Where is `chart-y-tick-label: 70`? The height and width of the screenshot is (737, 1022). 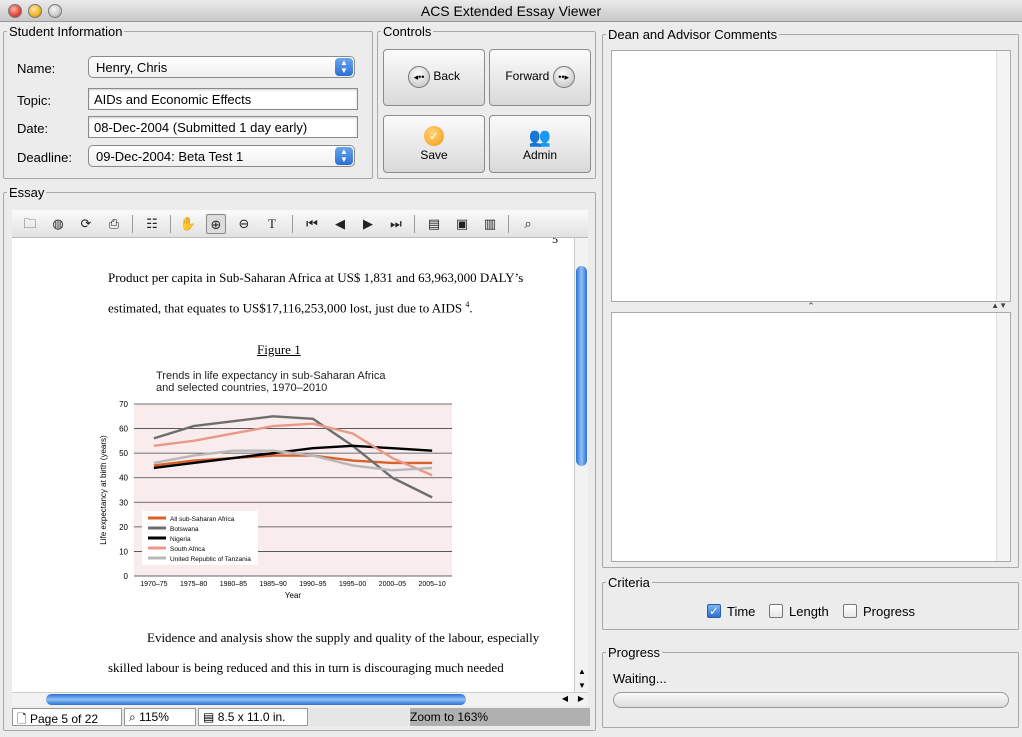
chart-y-tick-label: 70 is located at coordinates (123, 404).